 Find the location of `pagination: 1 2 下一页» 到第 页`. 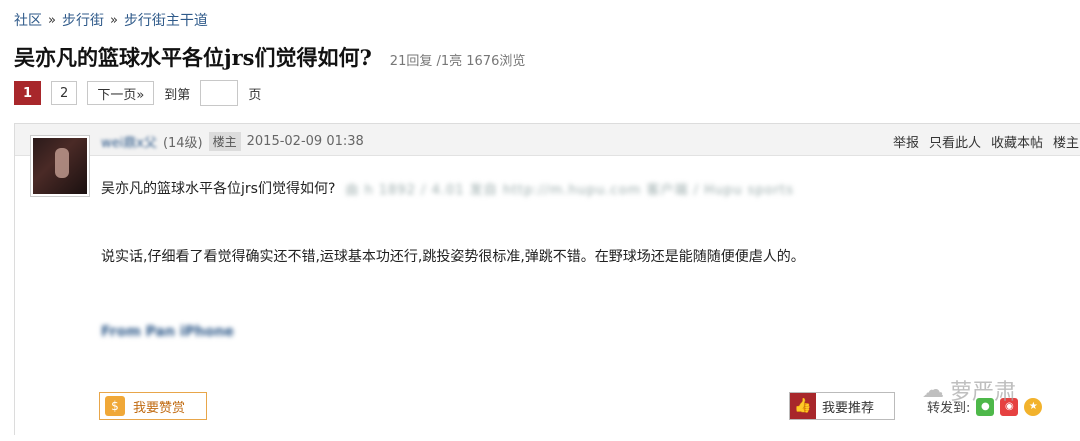

pagination: 1 2 下一页» 到第 页 is located at coordinates (137, 93).